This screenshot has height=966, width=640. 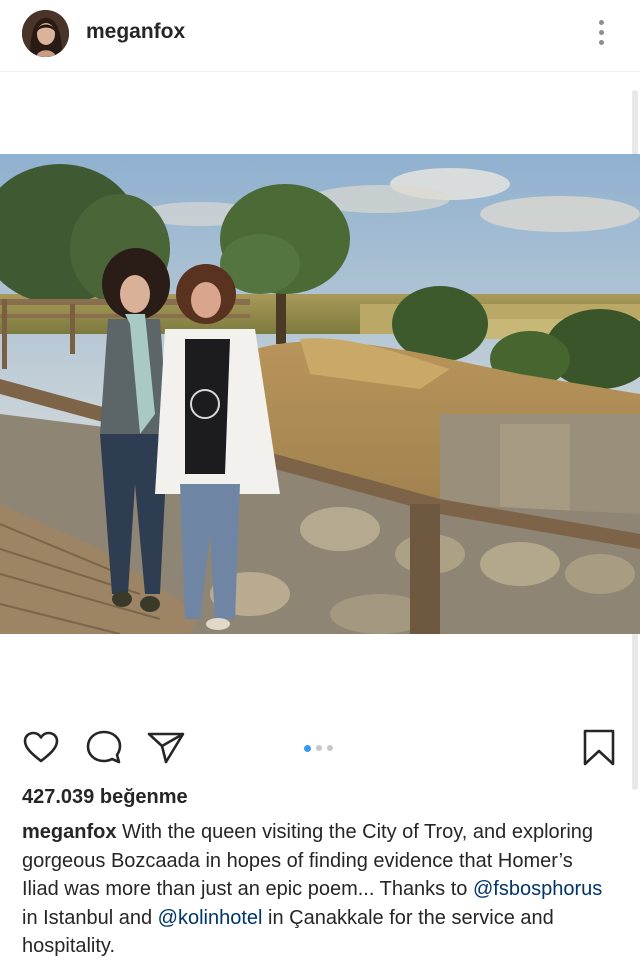 I want to click on heart-icon, so click(x=42, y=748).